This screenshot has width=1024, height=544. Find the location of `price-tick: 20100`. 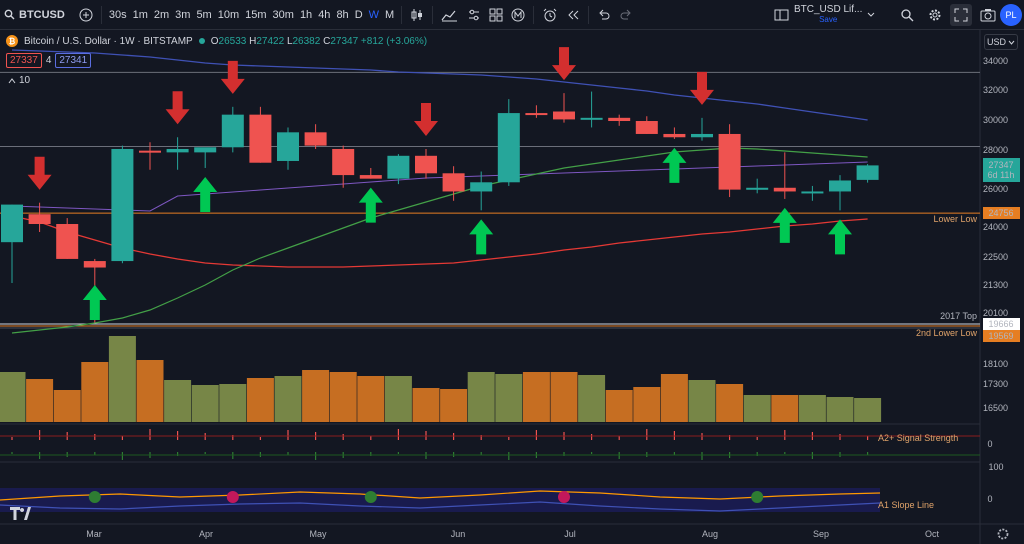

price-tick: 20100 is located at coordinates (995, 313).